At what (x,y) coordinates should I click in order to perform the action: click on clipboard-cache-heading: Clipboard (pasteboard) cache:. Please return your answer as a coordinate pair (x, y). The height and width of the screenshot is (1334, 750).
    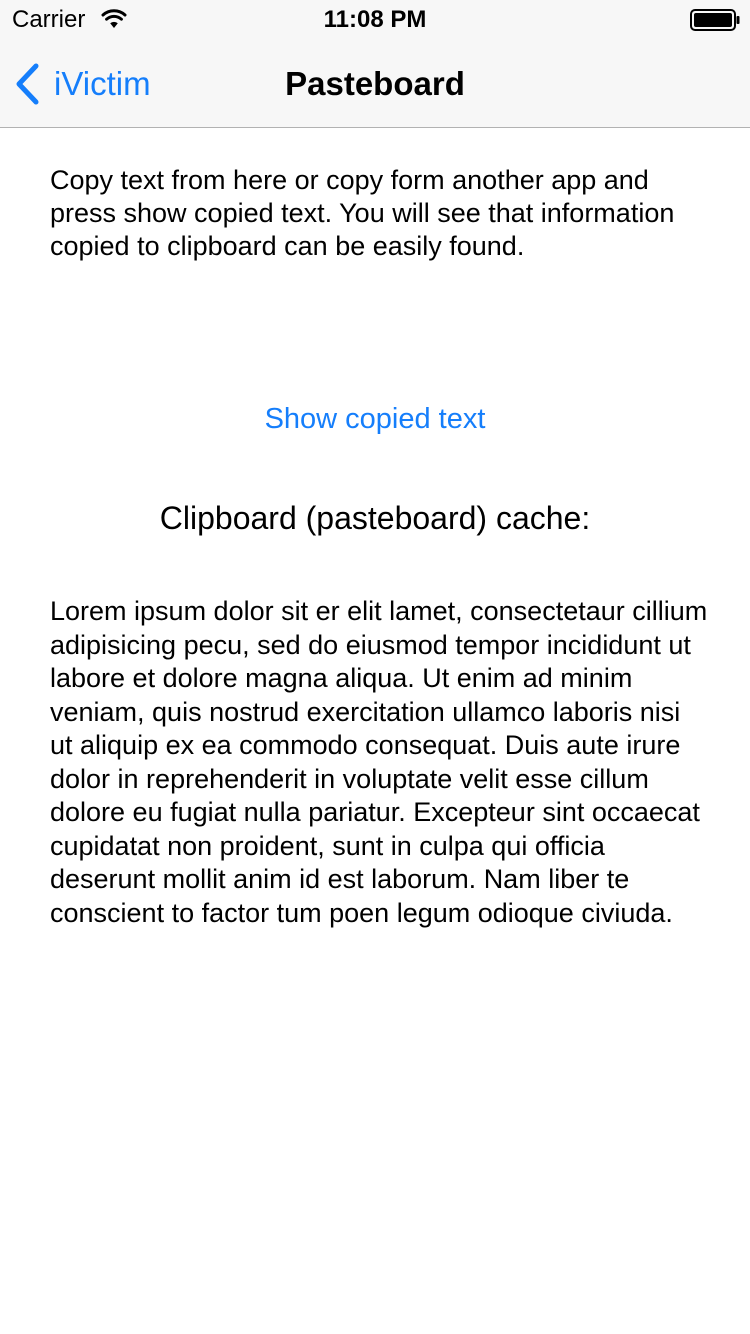
    Looking at the image, I should click on (375, 518).